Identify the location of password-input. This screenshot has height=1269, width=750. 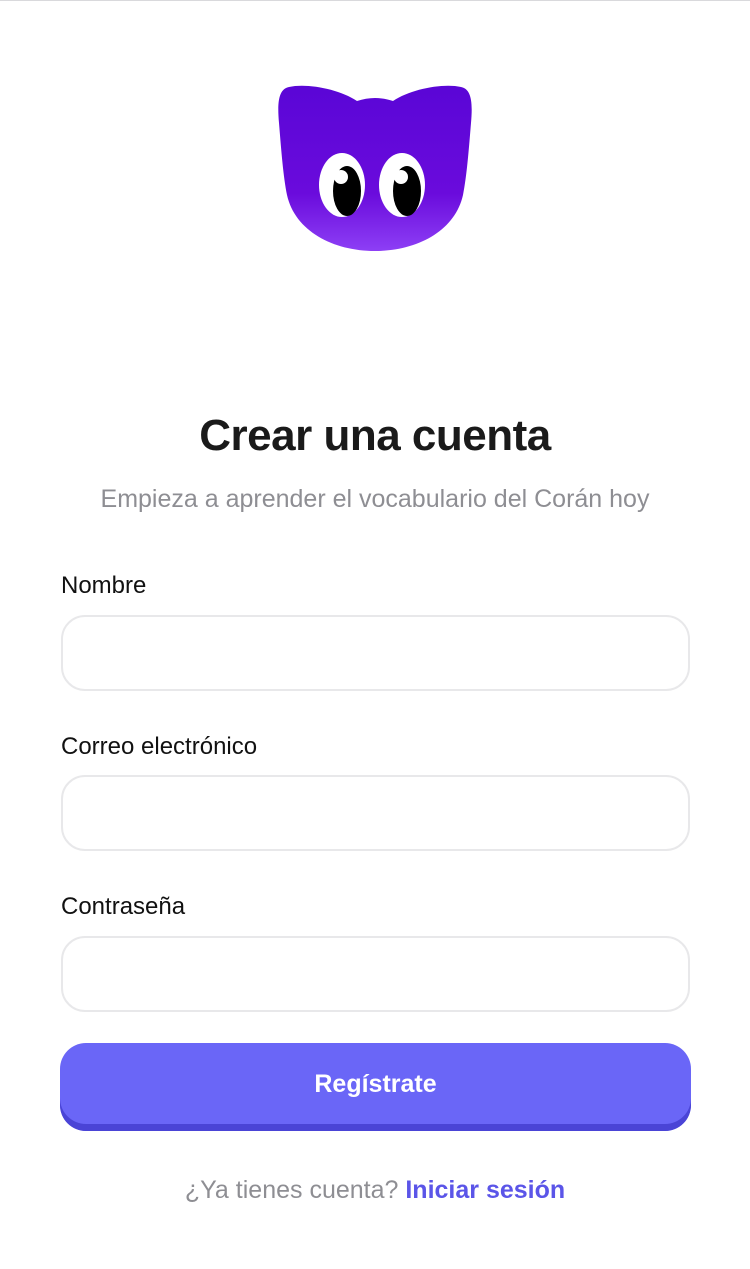
(375, 974).